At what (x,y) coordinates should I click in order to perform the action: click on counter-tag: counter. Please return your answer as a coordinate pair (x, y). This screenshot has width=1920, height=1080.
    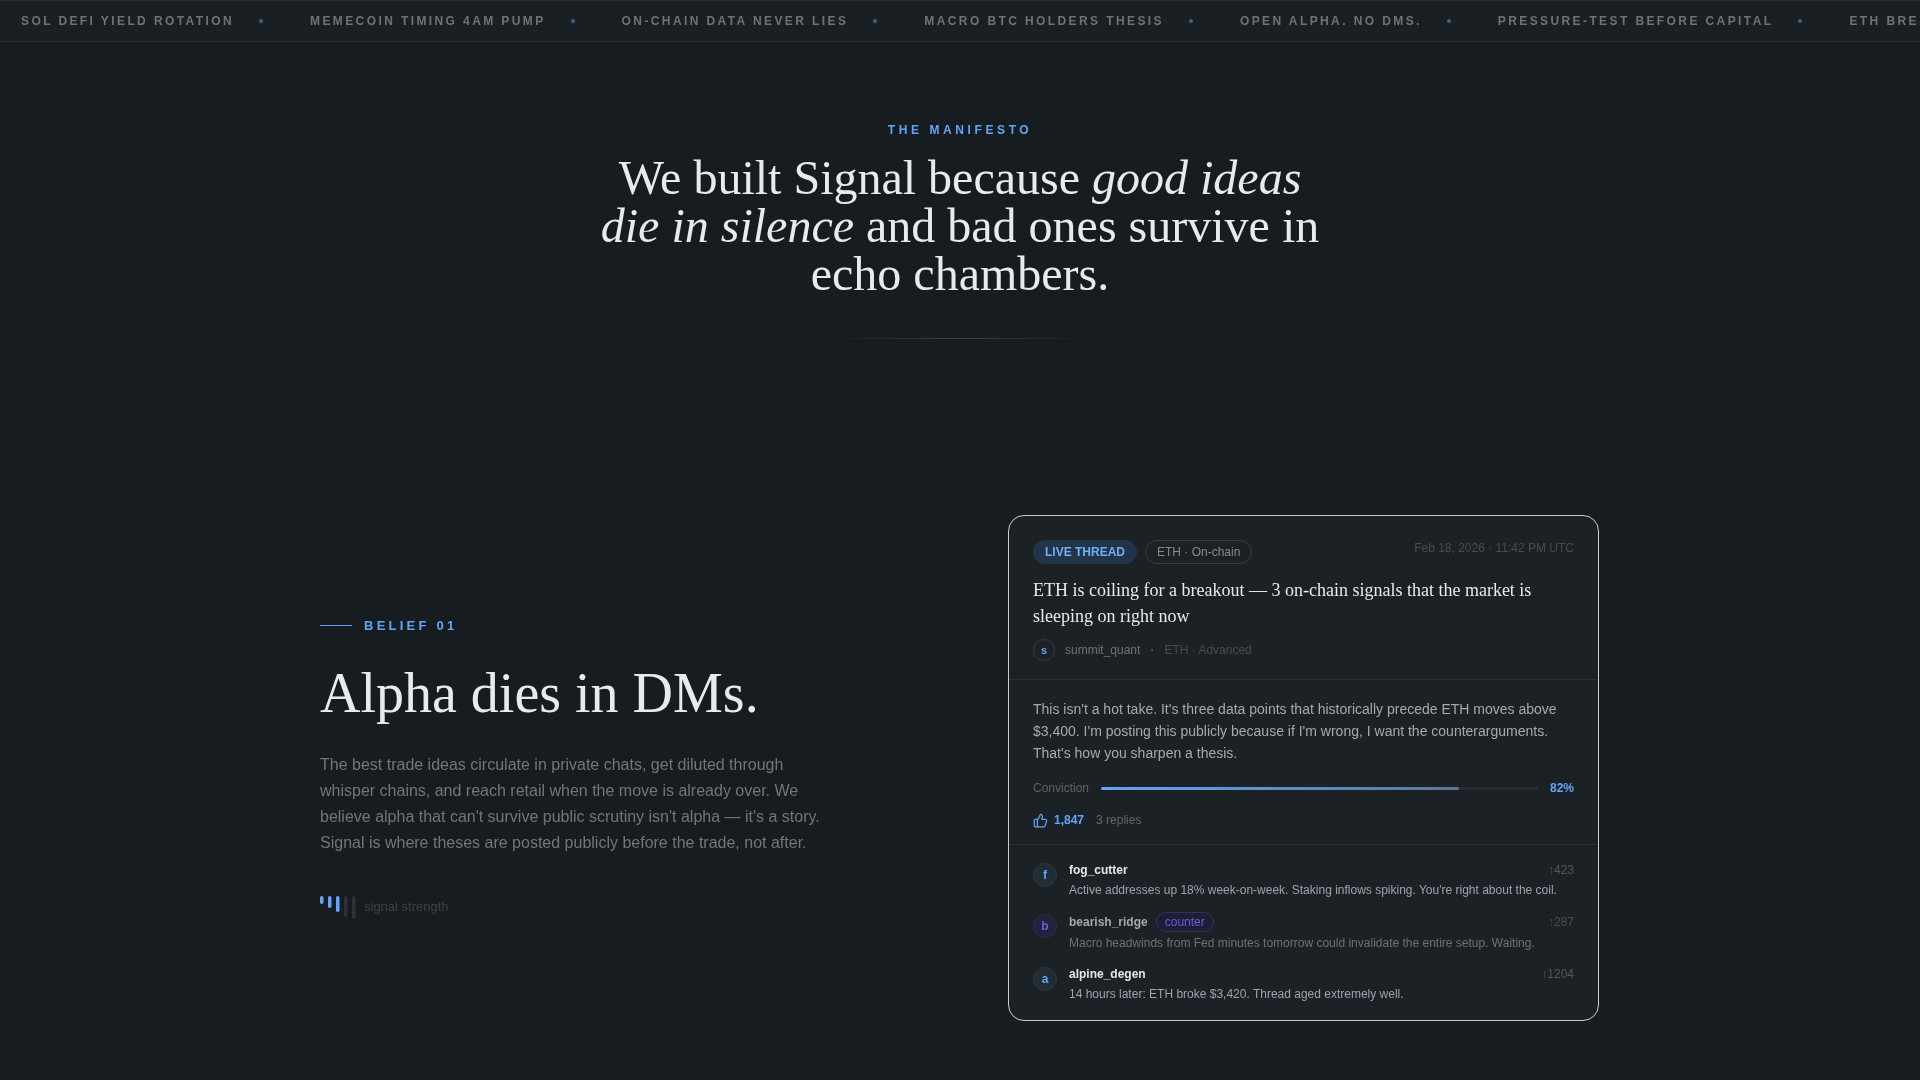
    Looking at the image, I should click on (1184, 922).